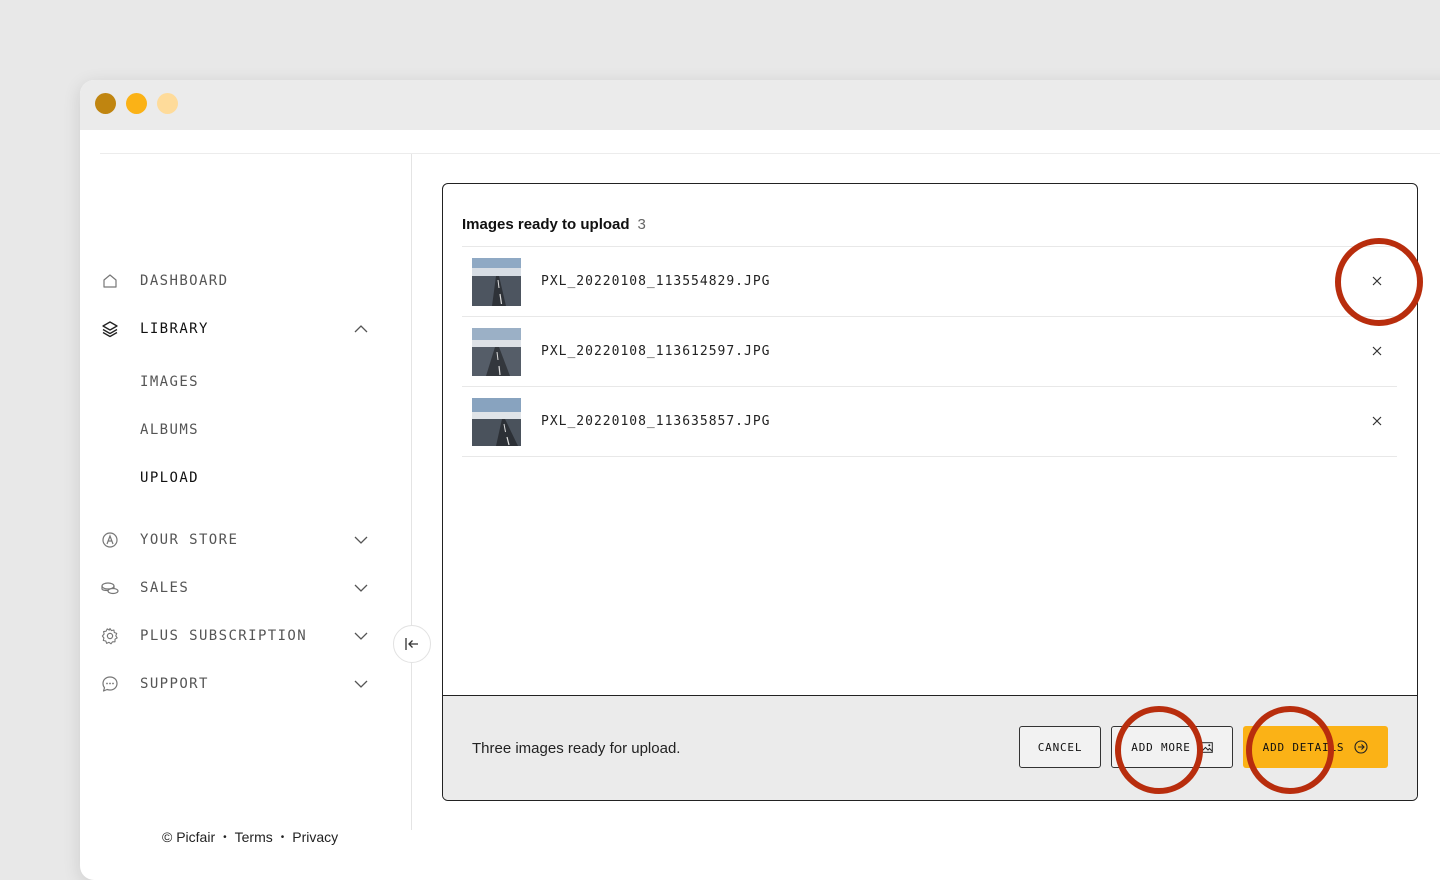  I want to click on sidebar-item-label: YOUR STORE, so click(189, 540).